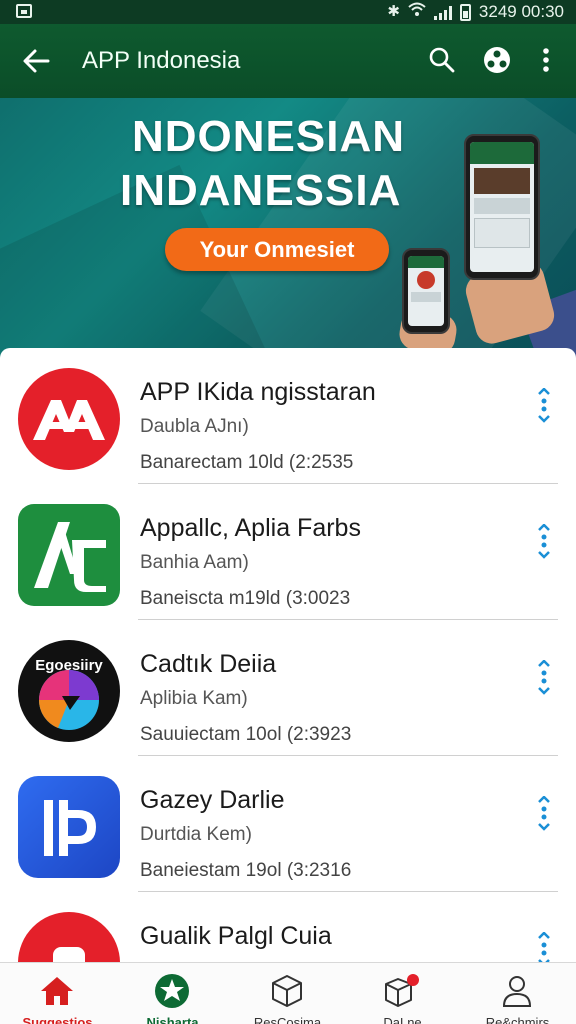  What do you see at coordinates (269, 136) in the screenshot?
I see `banner-heading-line1: NDONESIAN` at bounding box center [269, 136].